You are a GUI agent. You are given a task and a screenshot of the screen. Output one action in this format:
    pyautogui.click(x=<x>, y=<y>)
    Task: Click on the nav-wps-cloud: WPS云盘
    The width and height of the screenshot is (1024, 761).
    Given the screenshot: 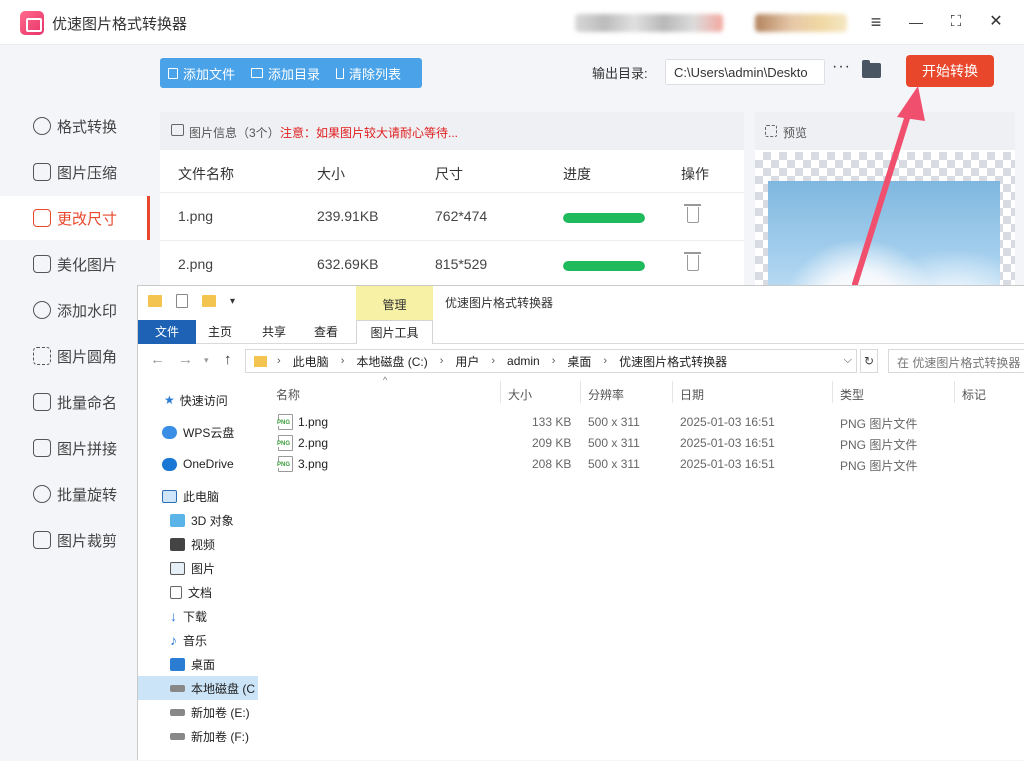 What is the action you would take?
    pyautogui.click(x=198, y=432)
    